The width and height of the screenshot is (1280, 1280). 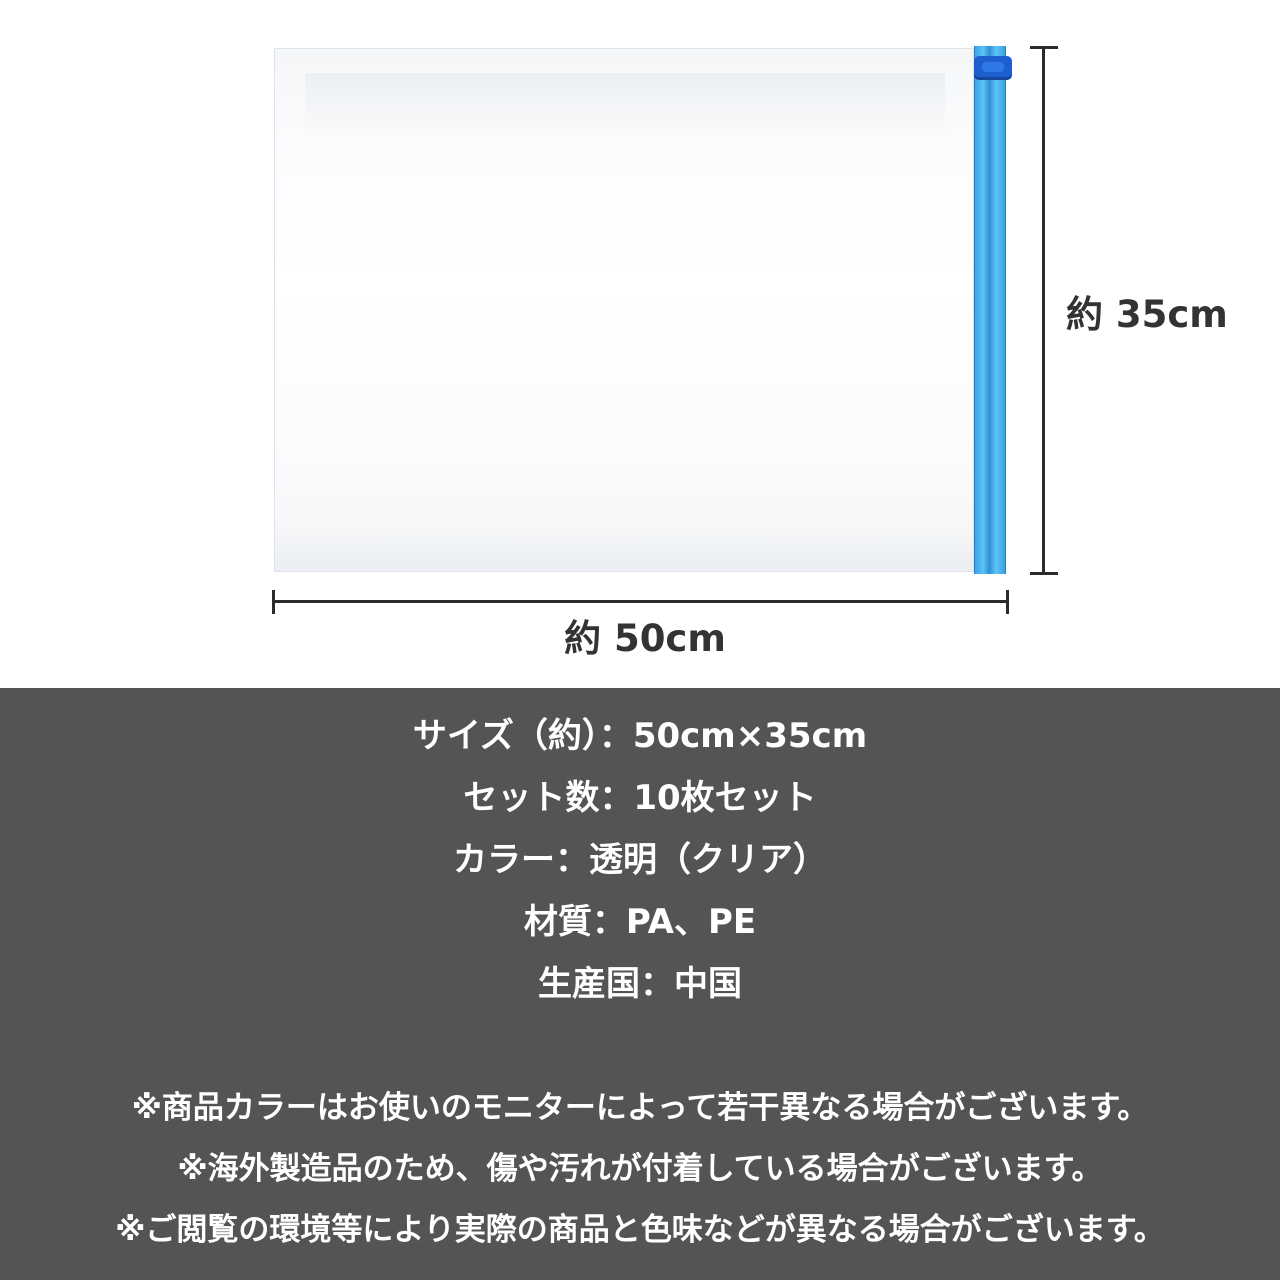 What do you see at coordinates (1044, 573) in the screenshot?
I see `height-dimension-cap-bottom` at bounding box center [1044, 573].